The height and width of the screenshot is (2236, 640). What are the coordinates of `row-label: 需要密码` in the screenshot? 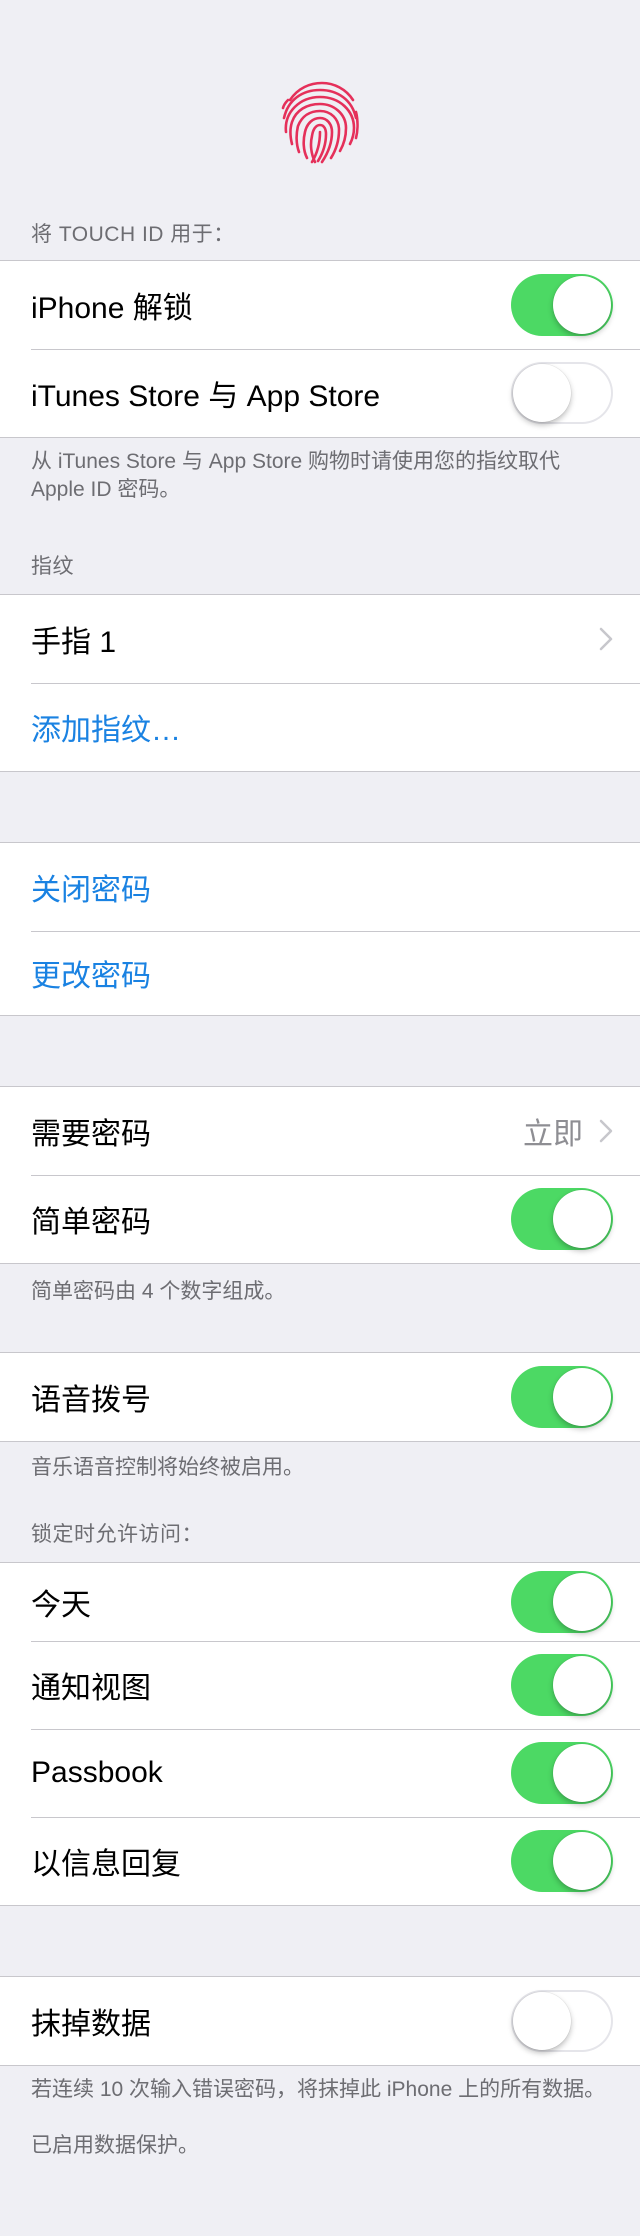 It's located at (91, 1134).